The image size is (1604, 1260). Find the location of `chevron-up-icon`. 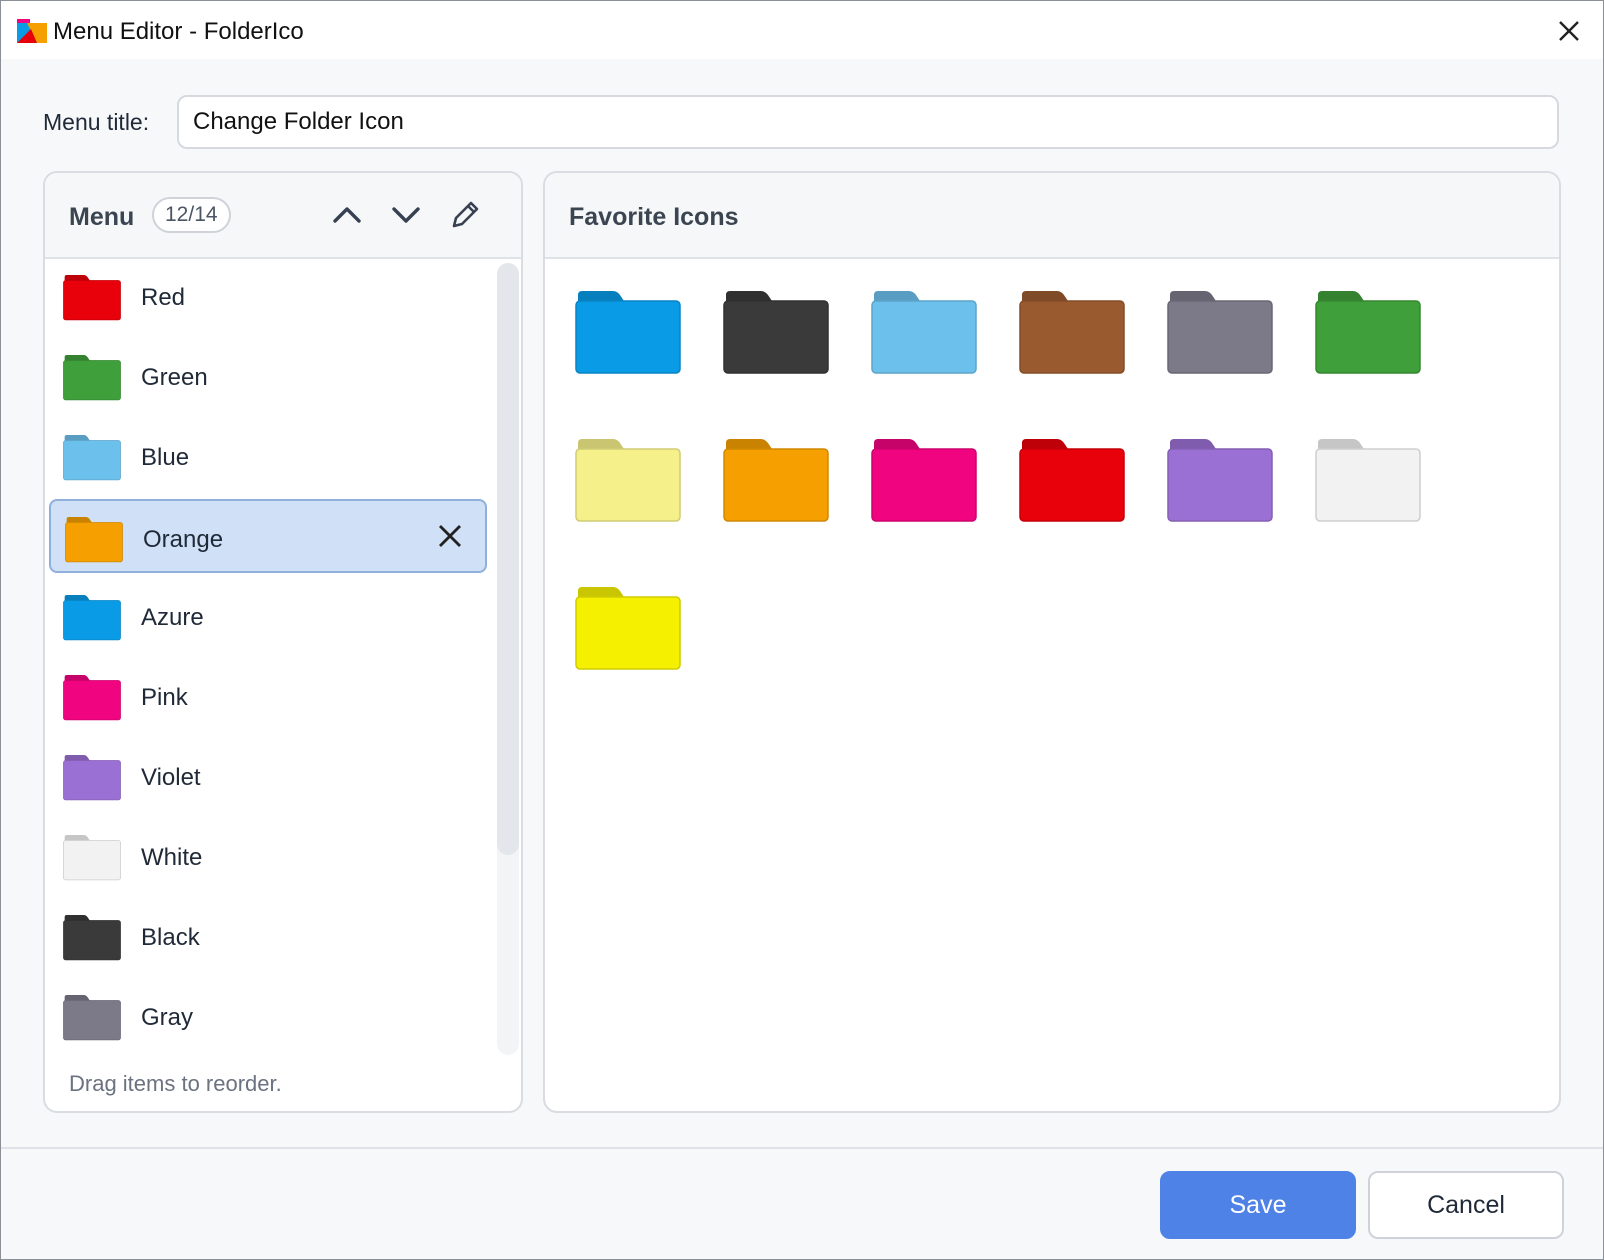

chevron-up-icon is located at coordinates (347, 215).